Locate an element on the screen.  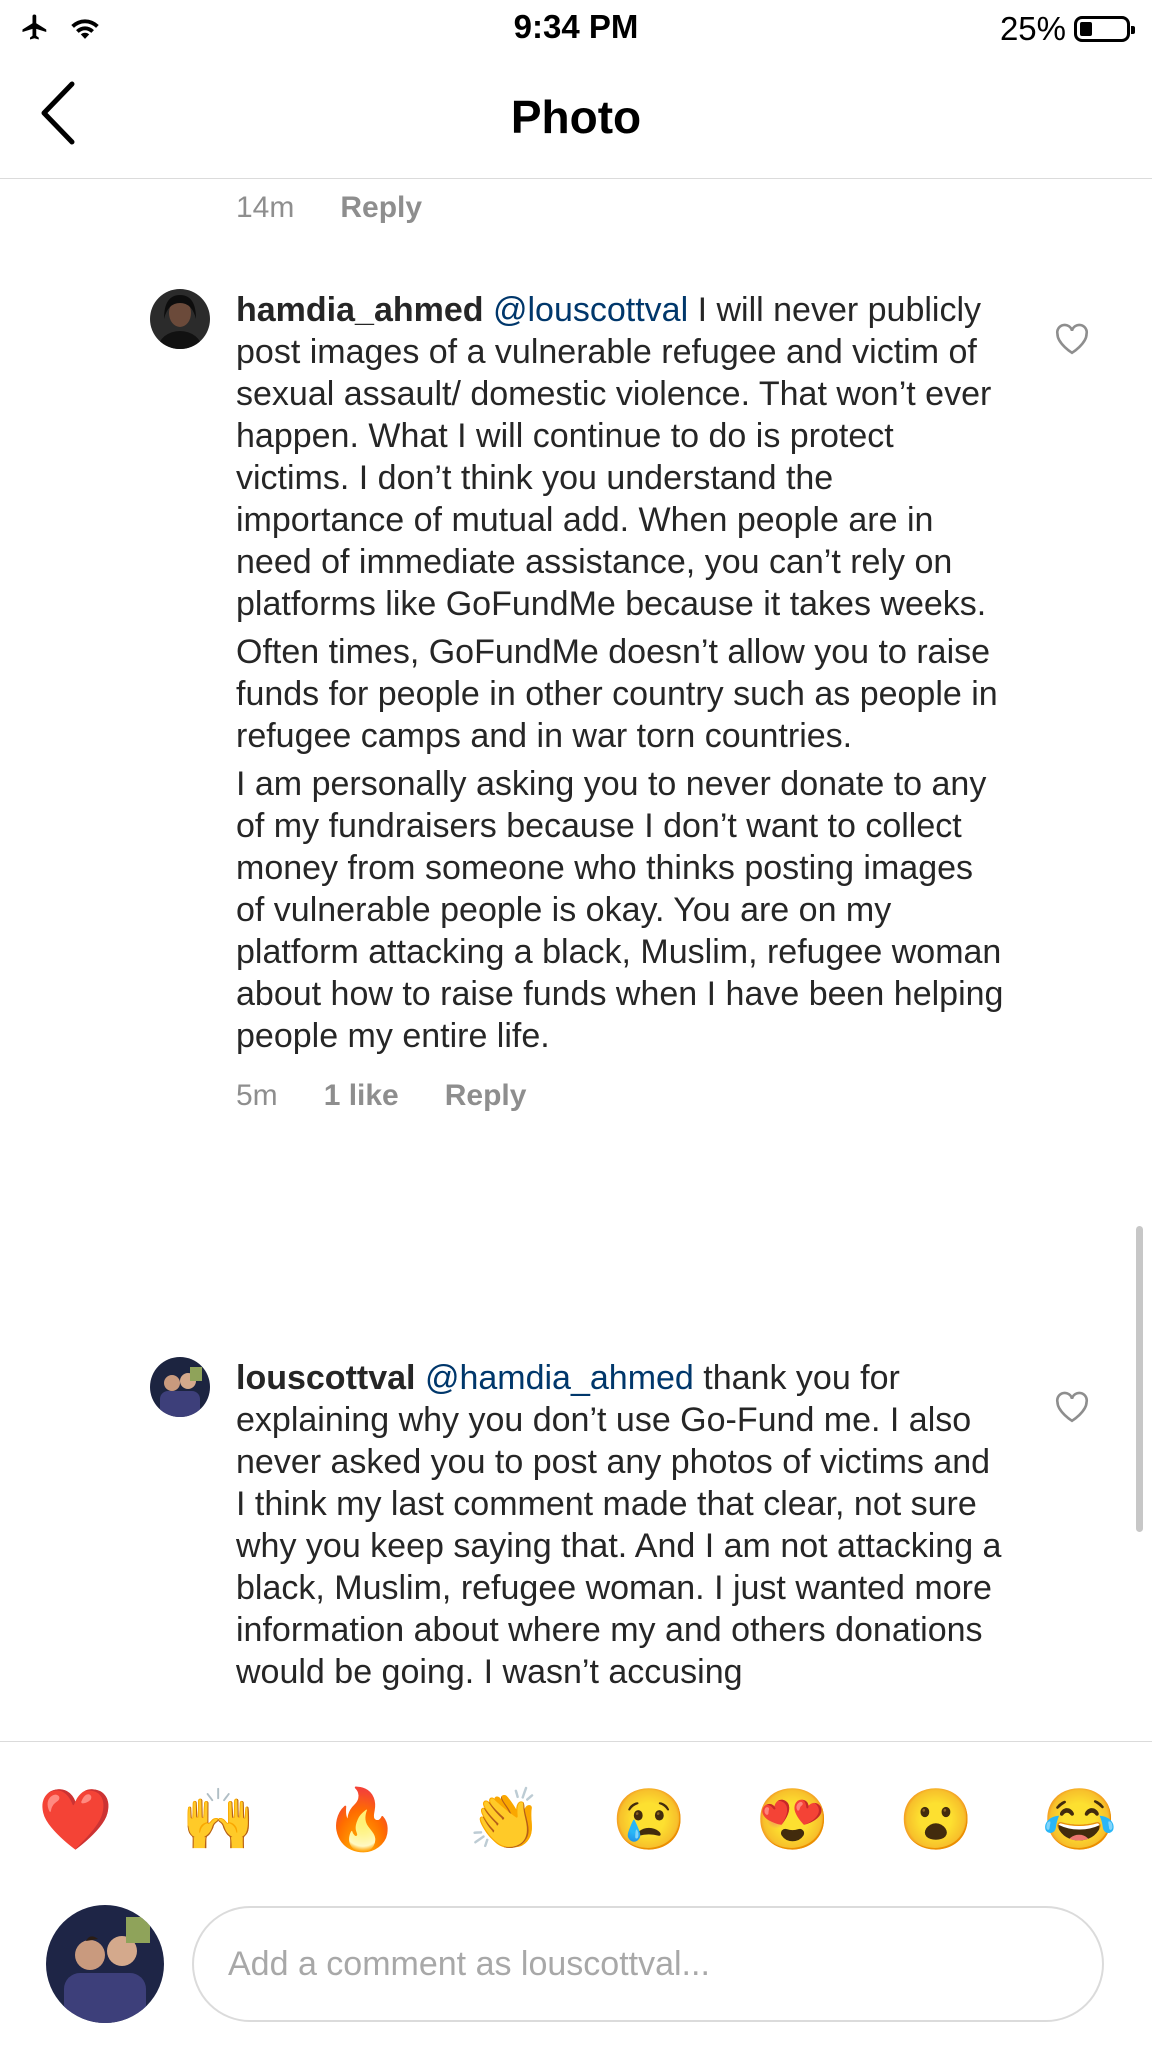
emoji-heart-eyes: 😍 is located at coordinates (792, 1820).